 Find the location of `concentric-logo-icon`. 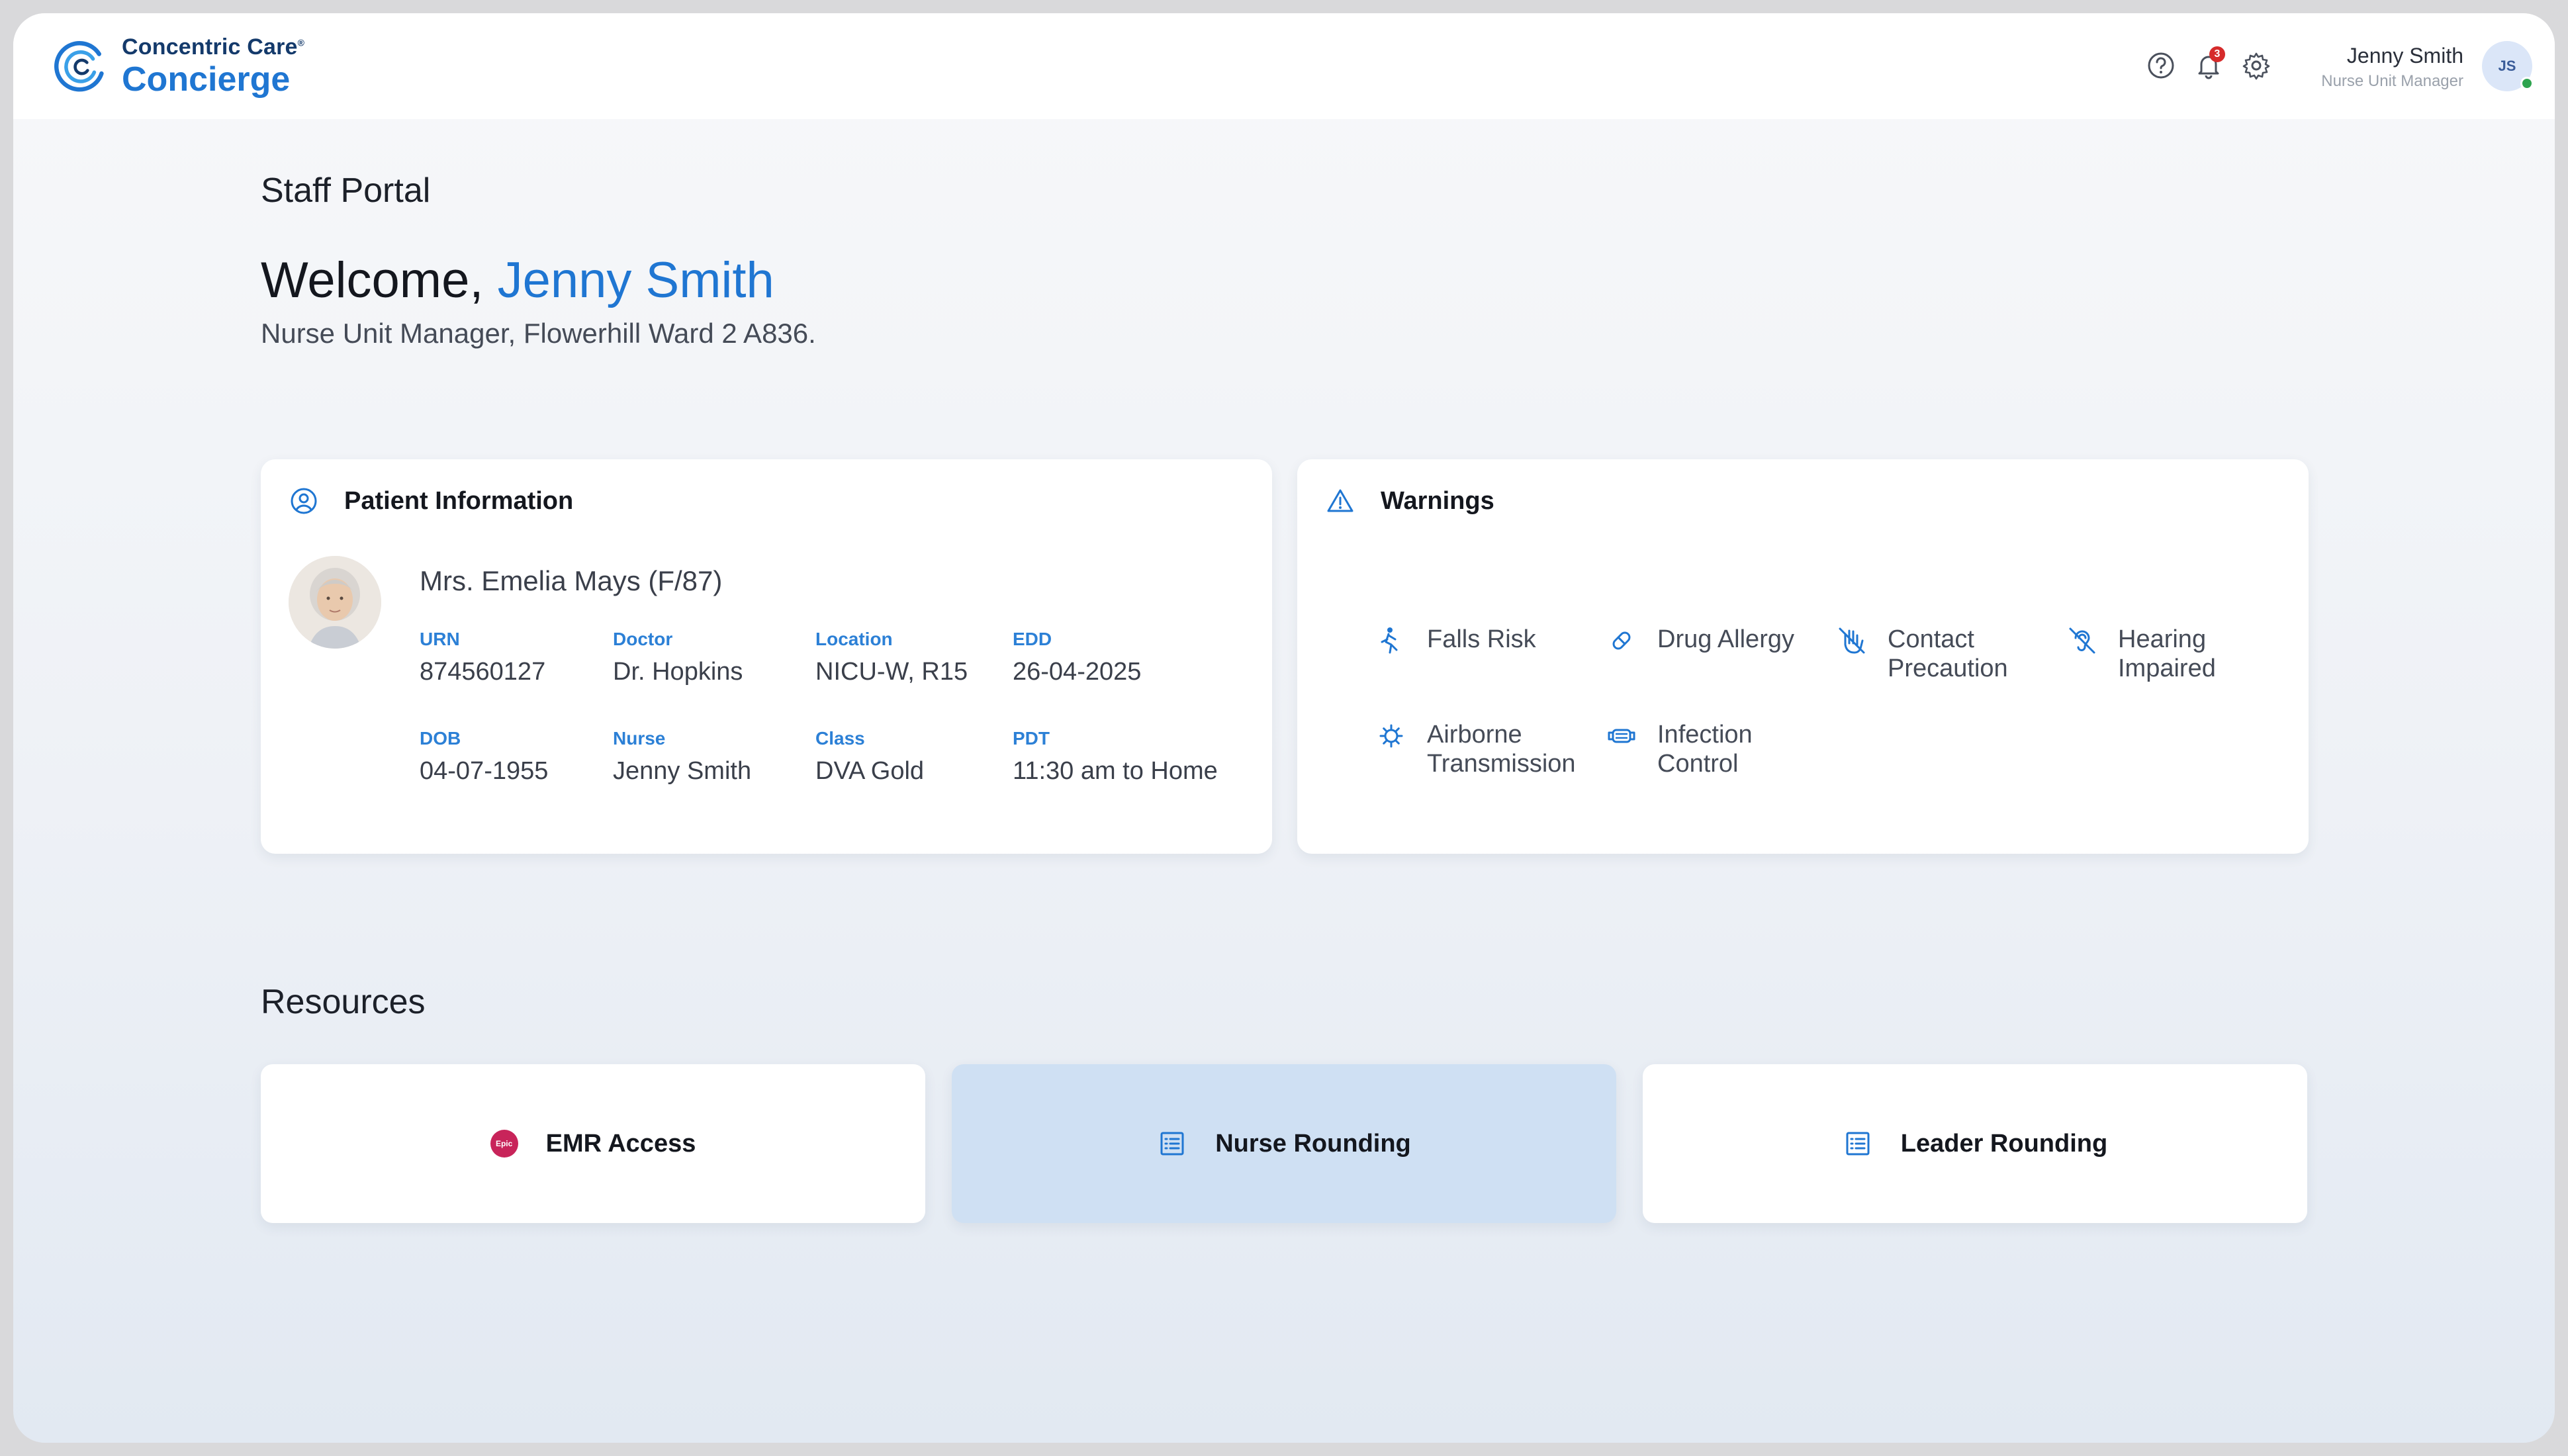

concentric-logo-icon is located at coordinates (79, 66).